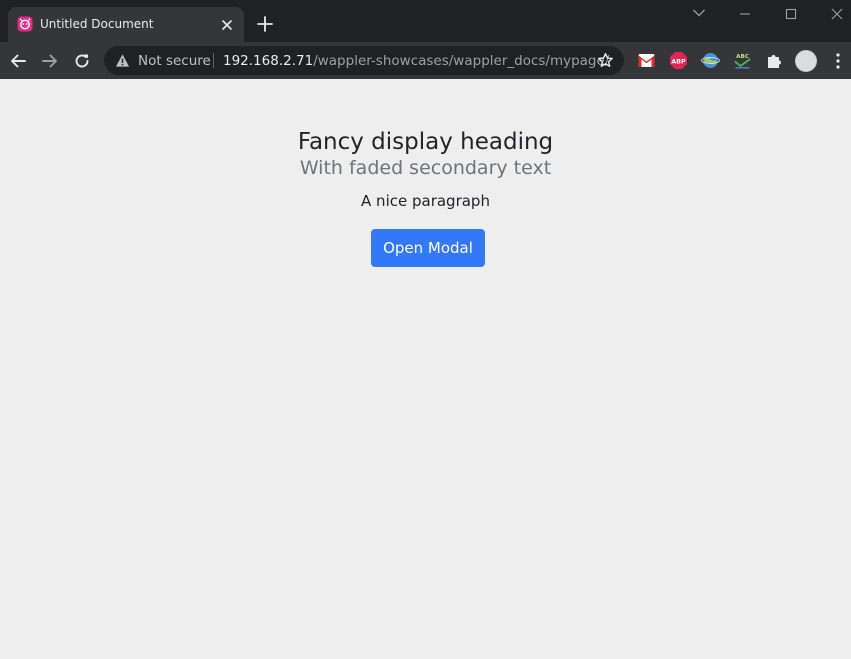  I want to click on tab-title: Untitled Document, so click(97, 24).